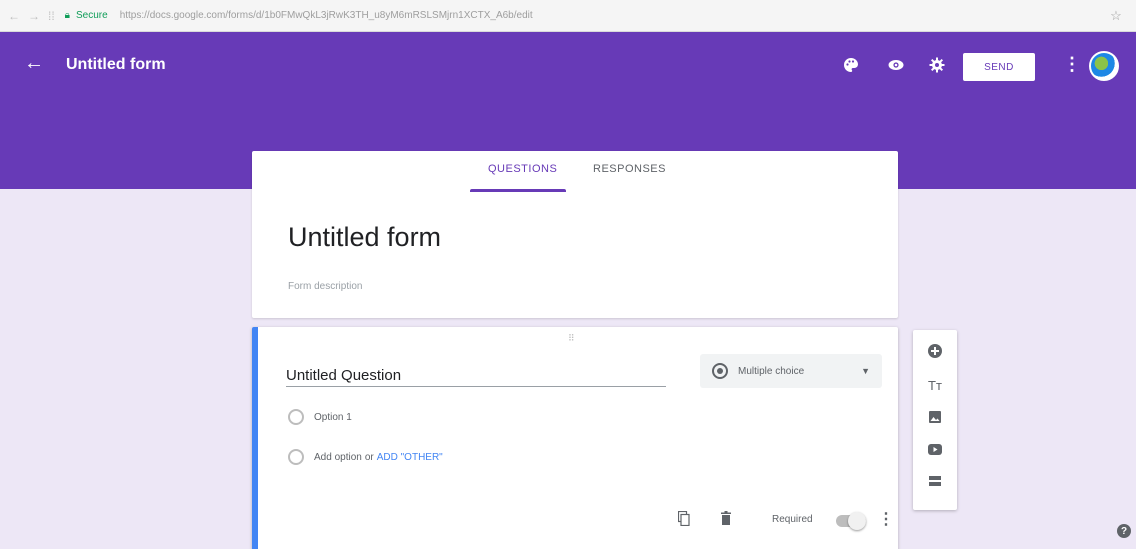 The width and height of the screenshot is (1136, 549). I want to click on add-other-link: ADD "OTHER", so click(410, 457).